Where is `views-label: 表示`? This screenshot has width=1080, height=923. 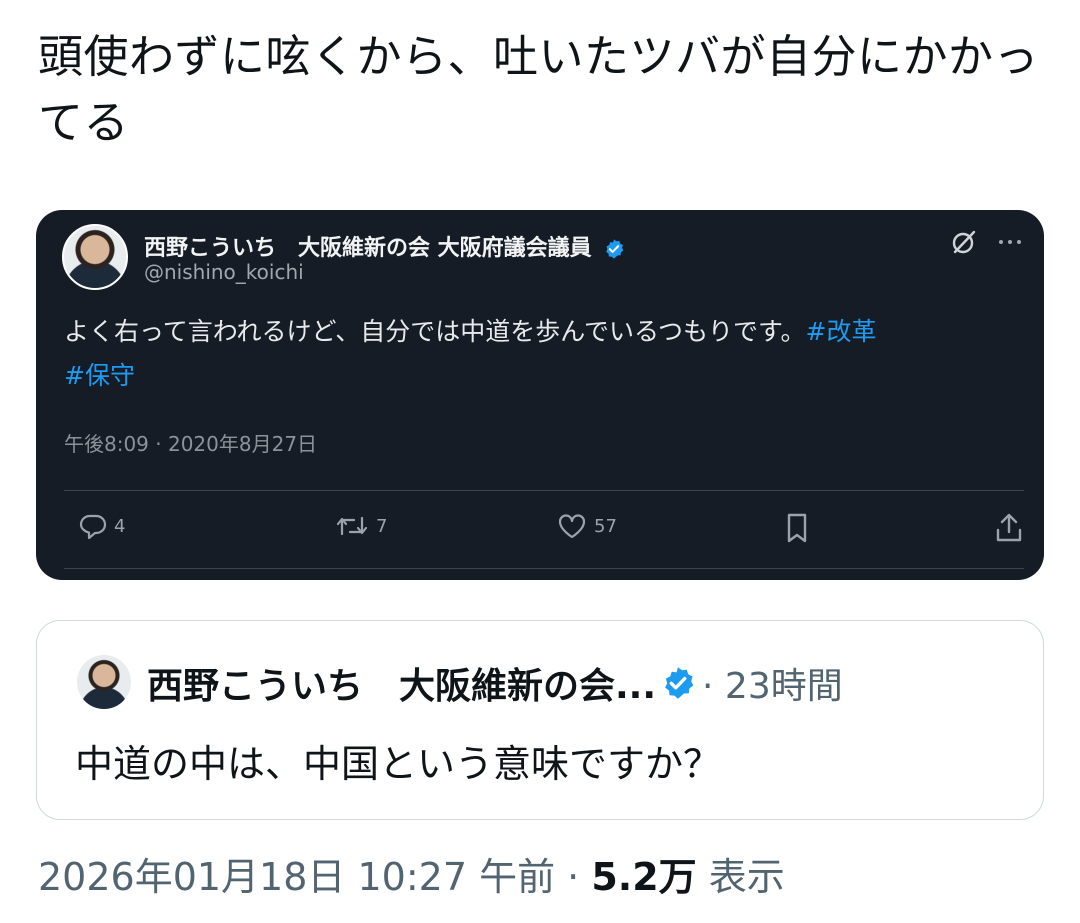 views-label: 表示 is located at coordinates (746, 877).